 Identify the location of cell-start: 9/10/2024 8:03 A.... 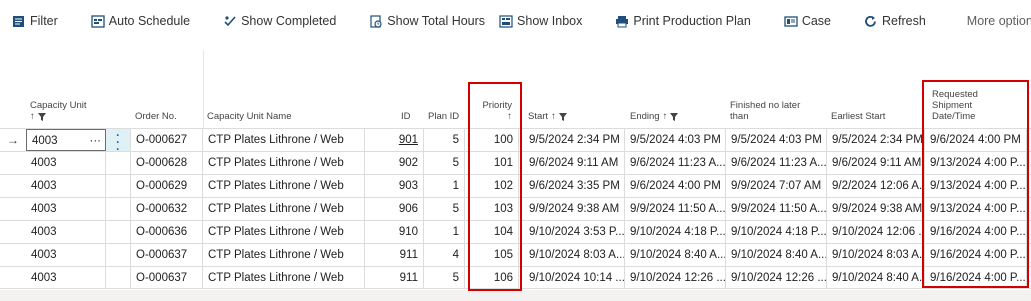
(574, 255).